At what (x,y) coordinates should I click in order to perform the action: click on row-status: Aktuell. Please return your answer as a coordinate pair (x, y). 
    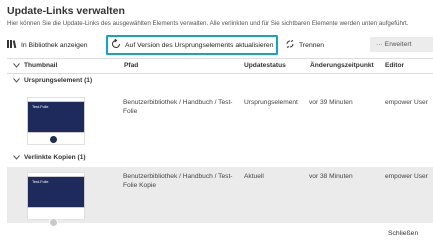
    Looking at the image, I should click on (254, 176).